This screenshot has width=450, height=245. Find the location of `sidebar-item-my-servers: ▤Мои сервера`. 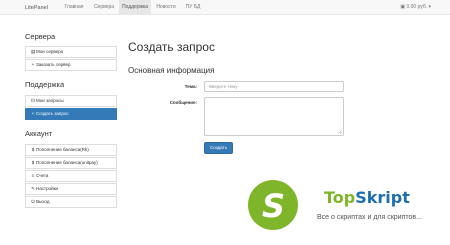

sidebar-item-my-servers: ▤Мои сервера is located at coordinates (71, 52).